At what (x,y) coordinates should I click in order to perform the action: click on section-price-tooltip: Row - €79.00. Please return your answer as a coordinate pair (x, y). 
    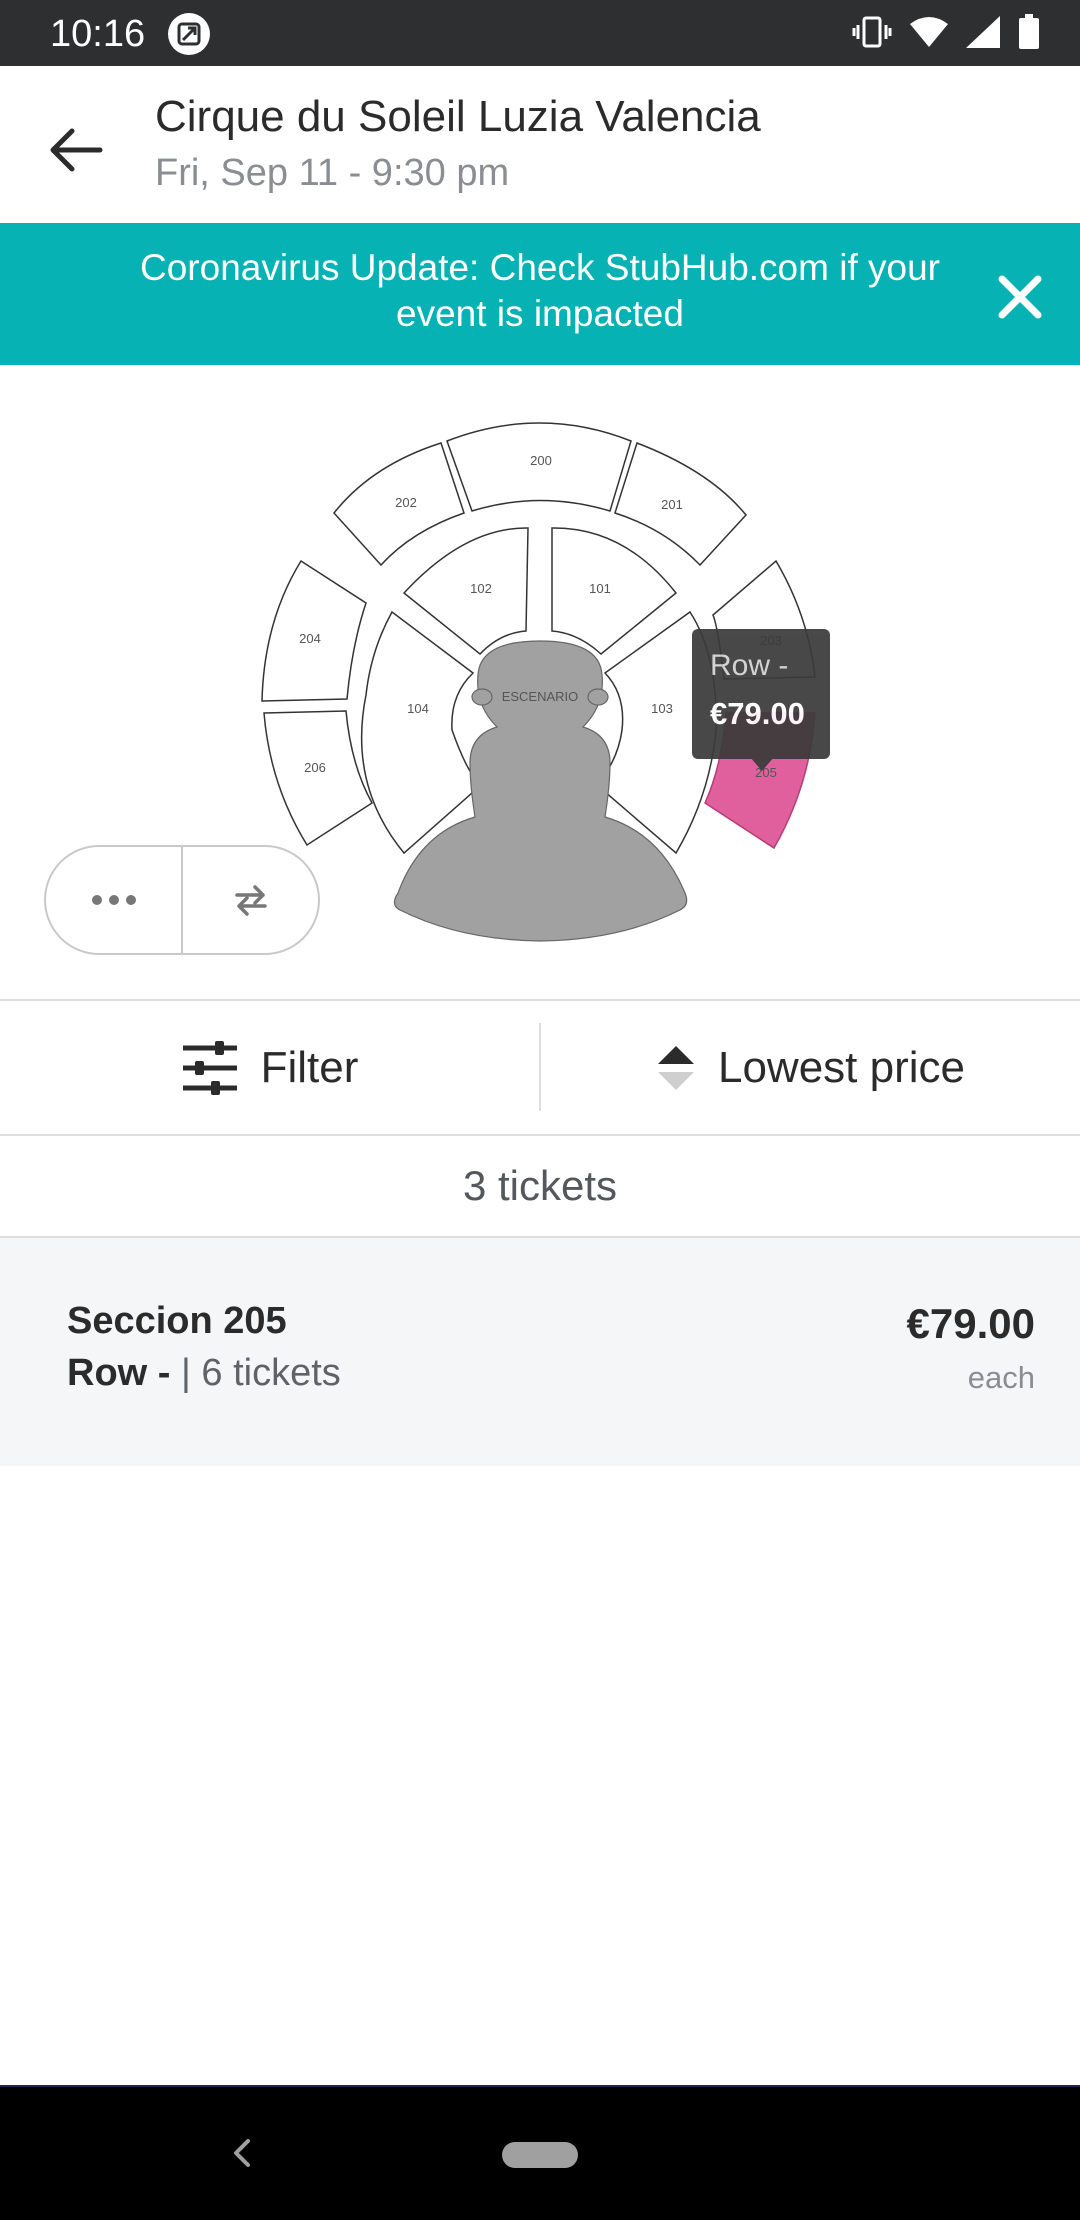
    Looking at the image, I should click on (761, 700).